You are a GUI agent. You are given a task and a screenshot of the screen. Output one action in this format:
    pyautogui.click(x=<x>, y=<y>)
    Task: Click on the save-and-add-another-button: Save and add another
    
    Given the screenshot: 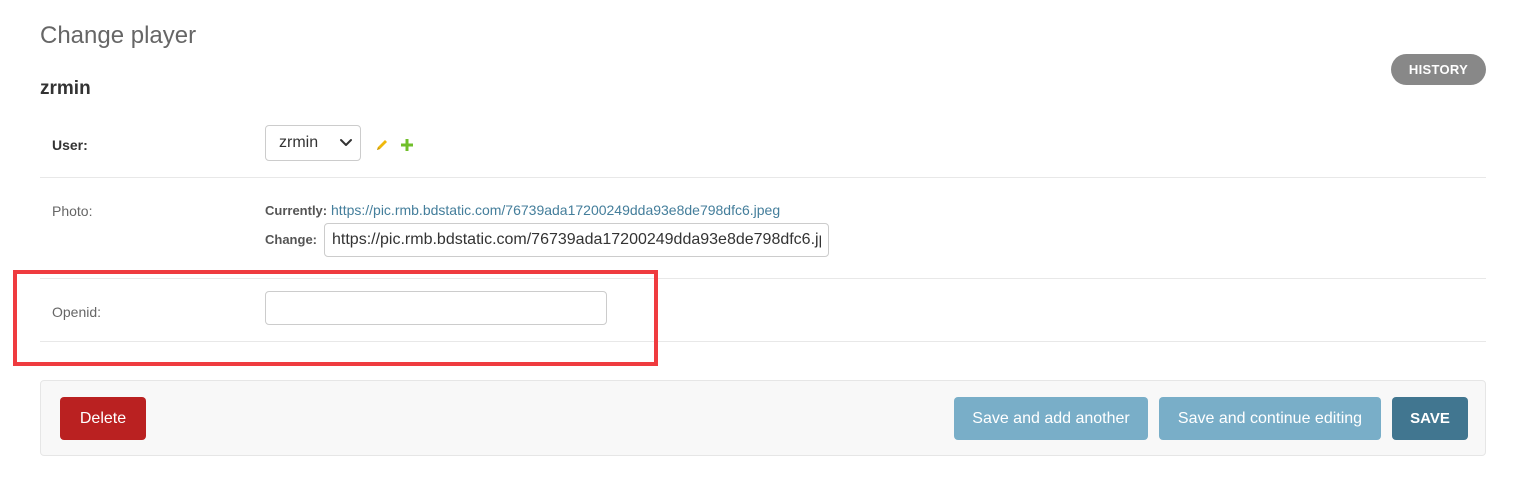 What is the action you would take?
    pyautogui.click(x=1051, y=418)
    